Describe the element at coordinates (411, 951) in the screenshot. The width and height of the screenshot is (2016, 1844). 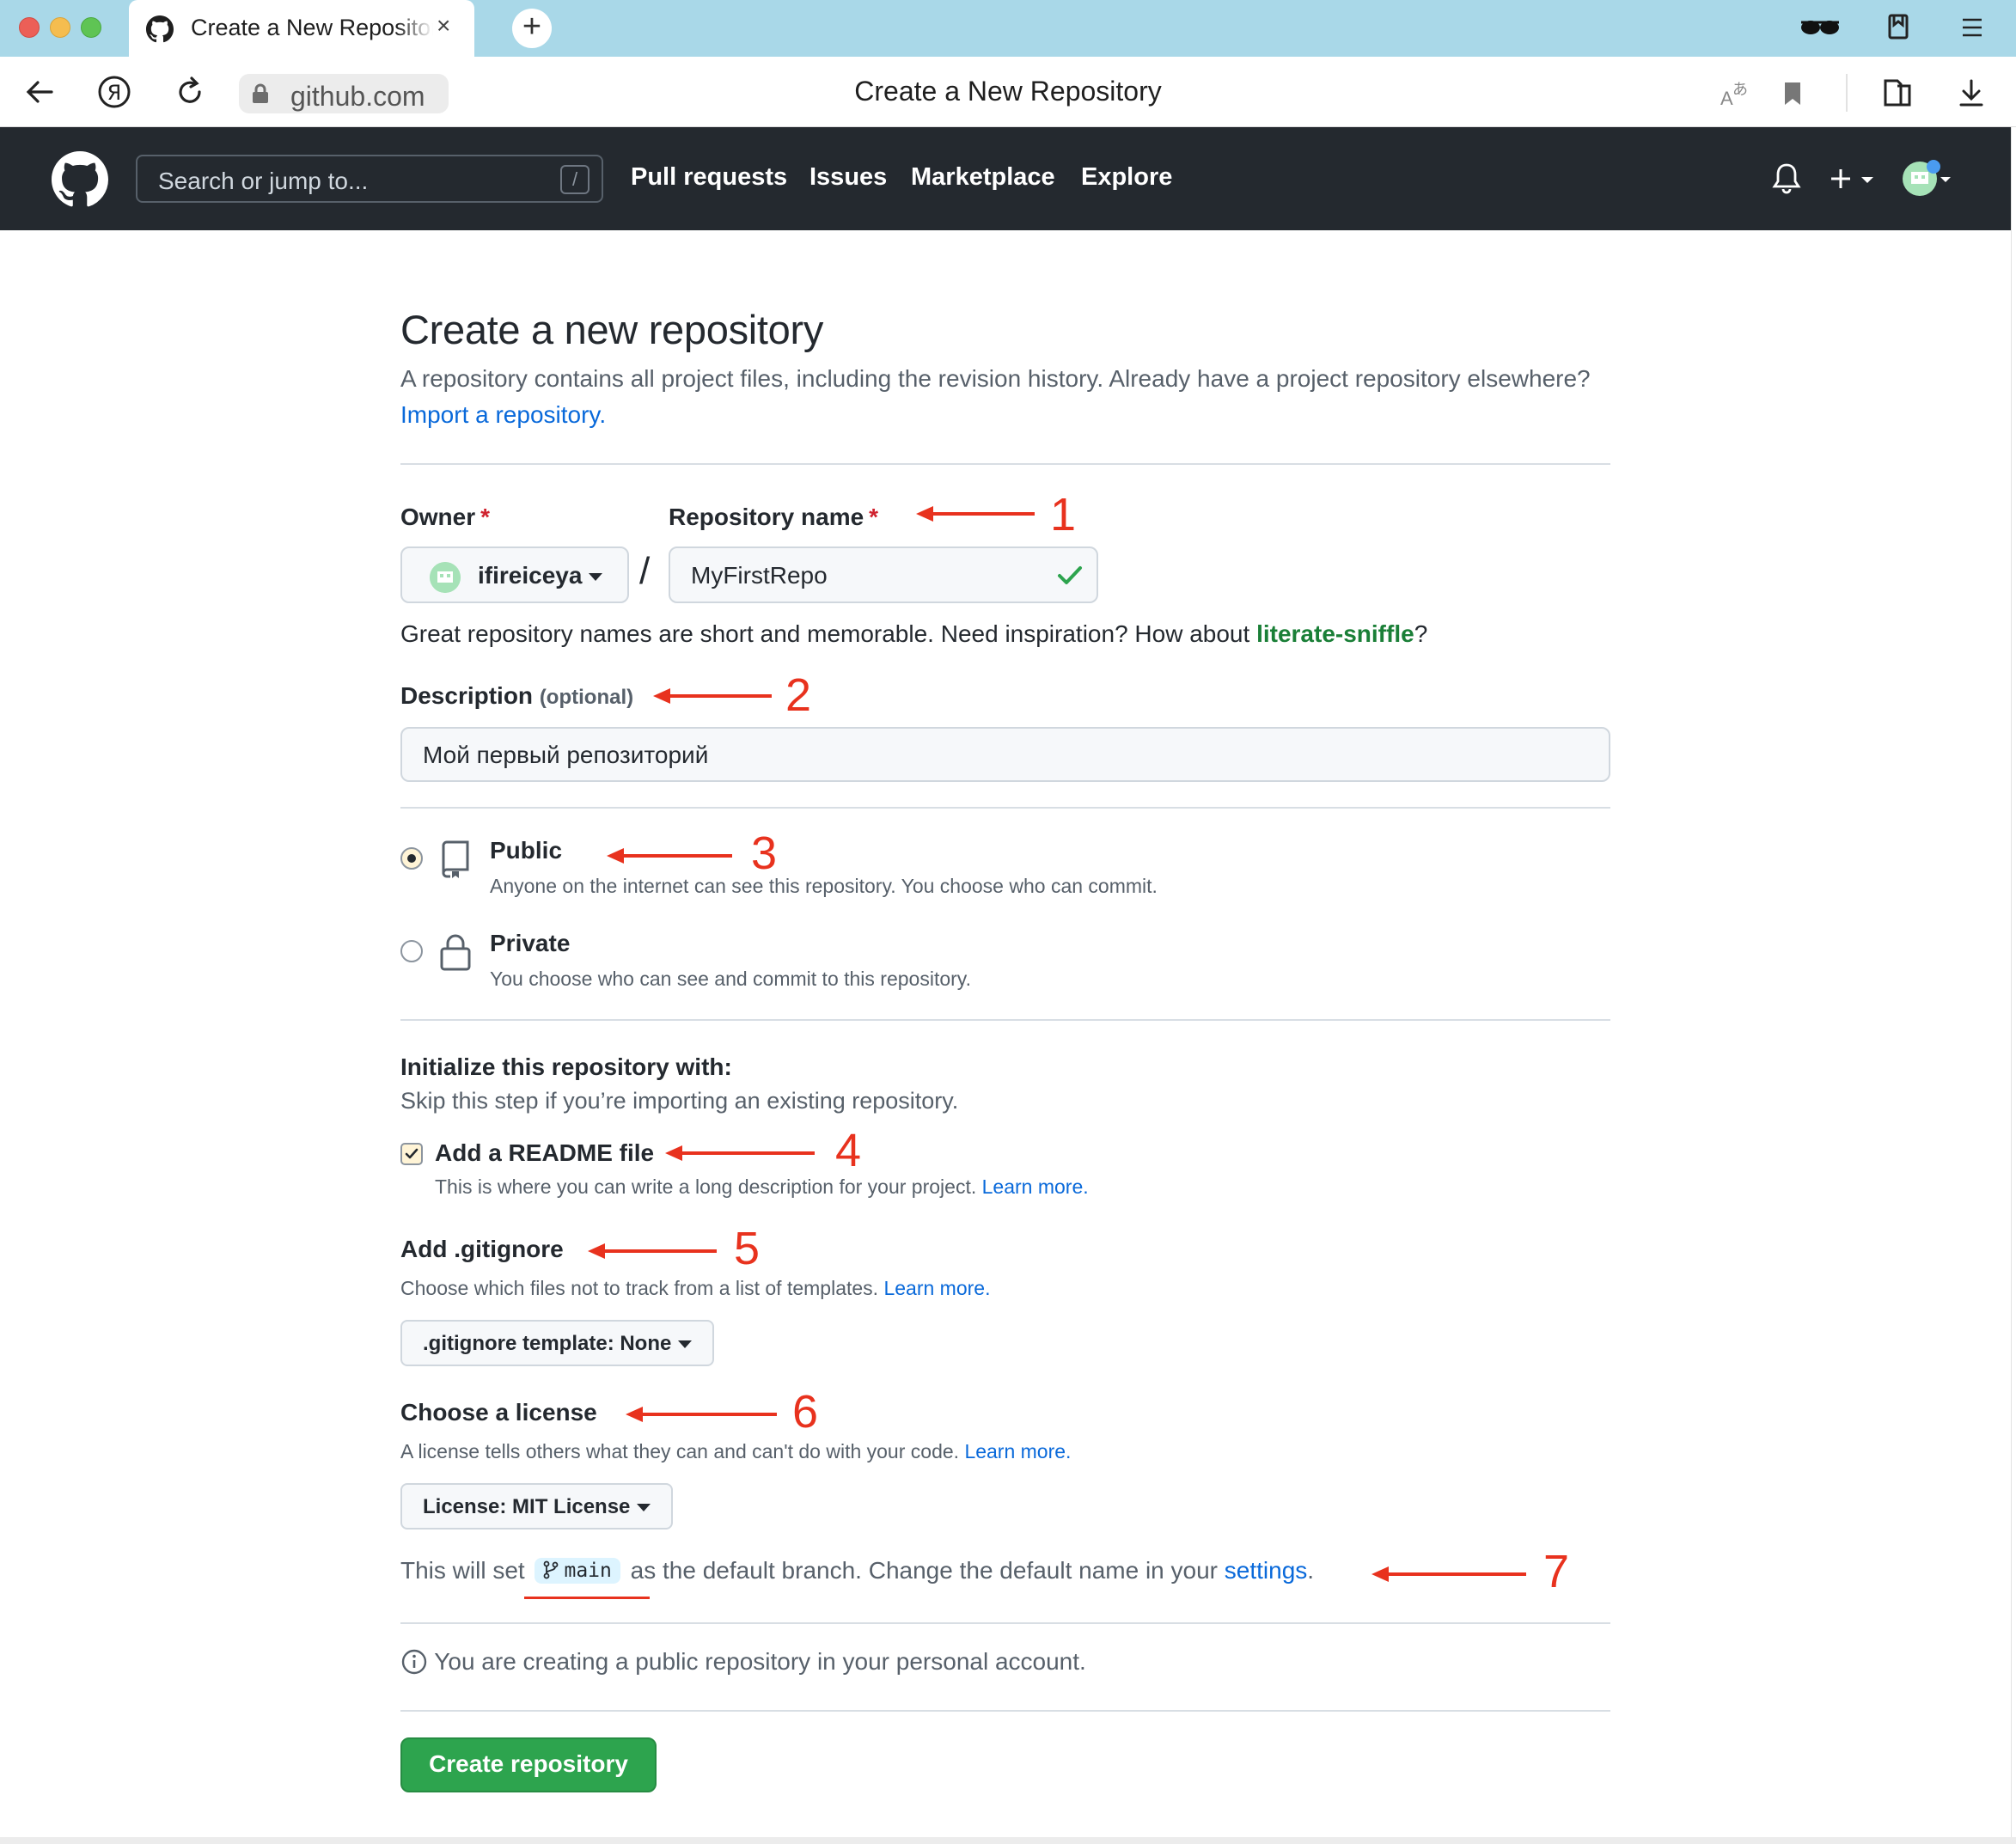
I see `private-radio` at that location.